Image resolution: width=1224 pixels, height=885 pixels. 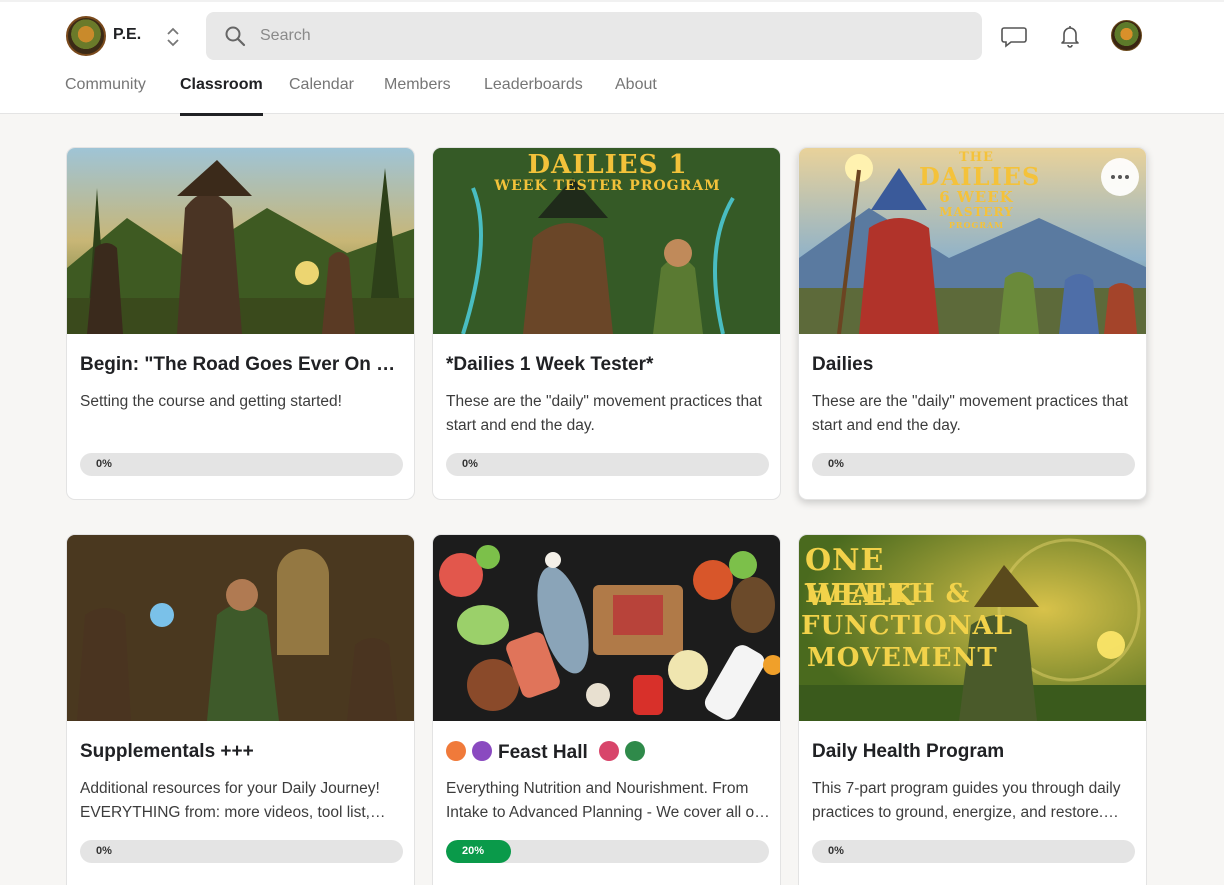 I want to click on grapes-emoji-icon, so click(x=482, y=751).